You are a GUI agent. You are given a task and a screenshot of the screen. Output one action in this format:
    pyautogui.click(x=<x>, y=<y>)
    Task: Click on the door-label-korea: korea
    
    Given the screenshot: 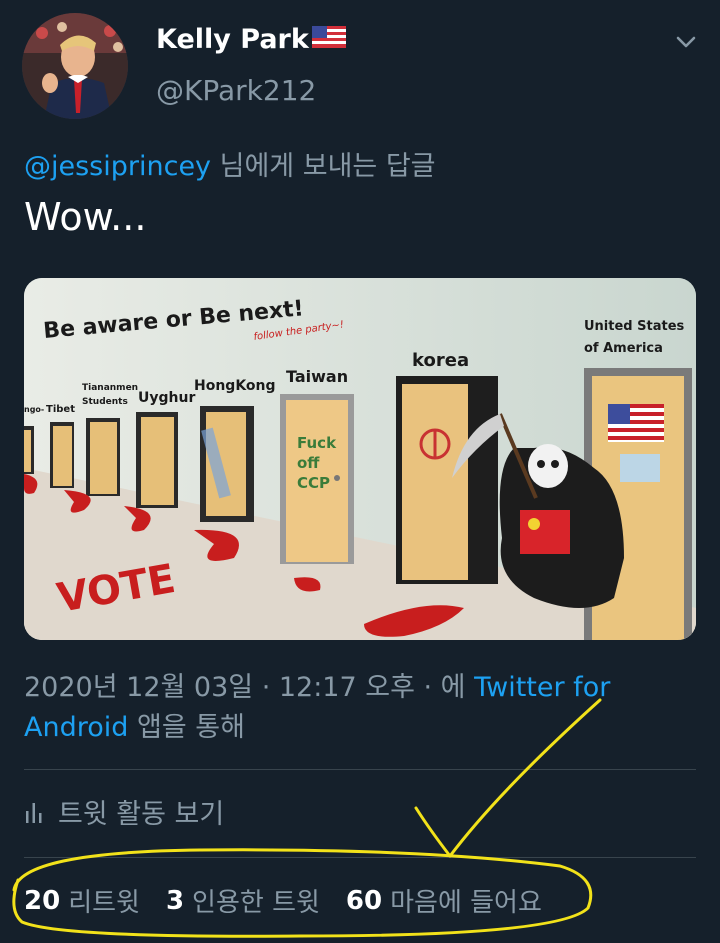 What is the action you would take?
    pyautogui.click(x=440, y=360)
    